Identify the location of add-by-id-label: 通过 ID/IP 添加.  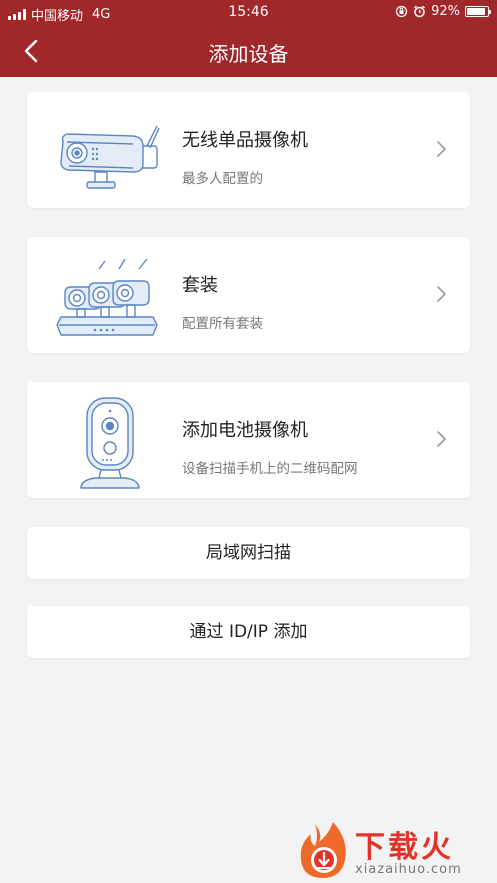
(248, 632).